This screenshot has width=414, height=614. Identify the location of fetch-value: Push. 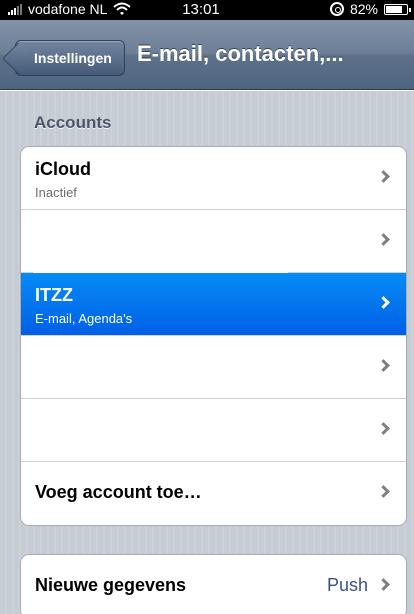
(347, 585).